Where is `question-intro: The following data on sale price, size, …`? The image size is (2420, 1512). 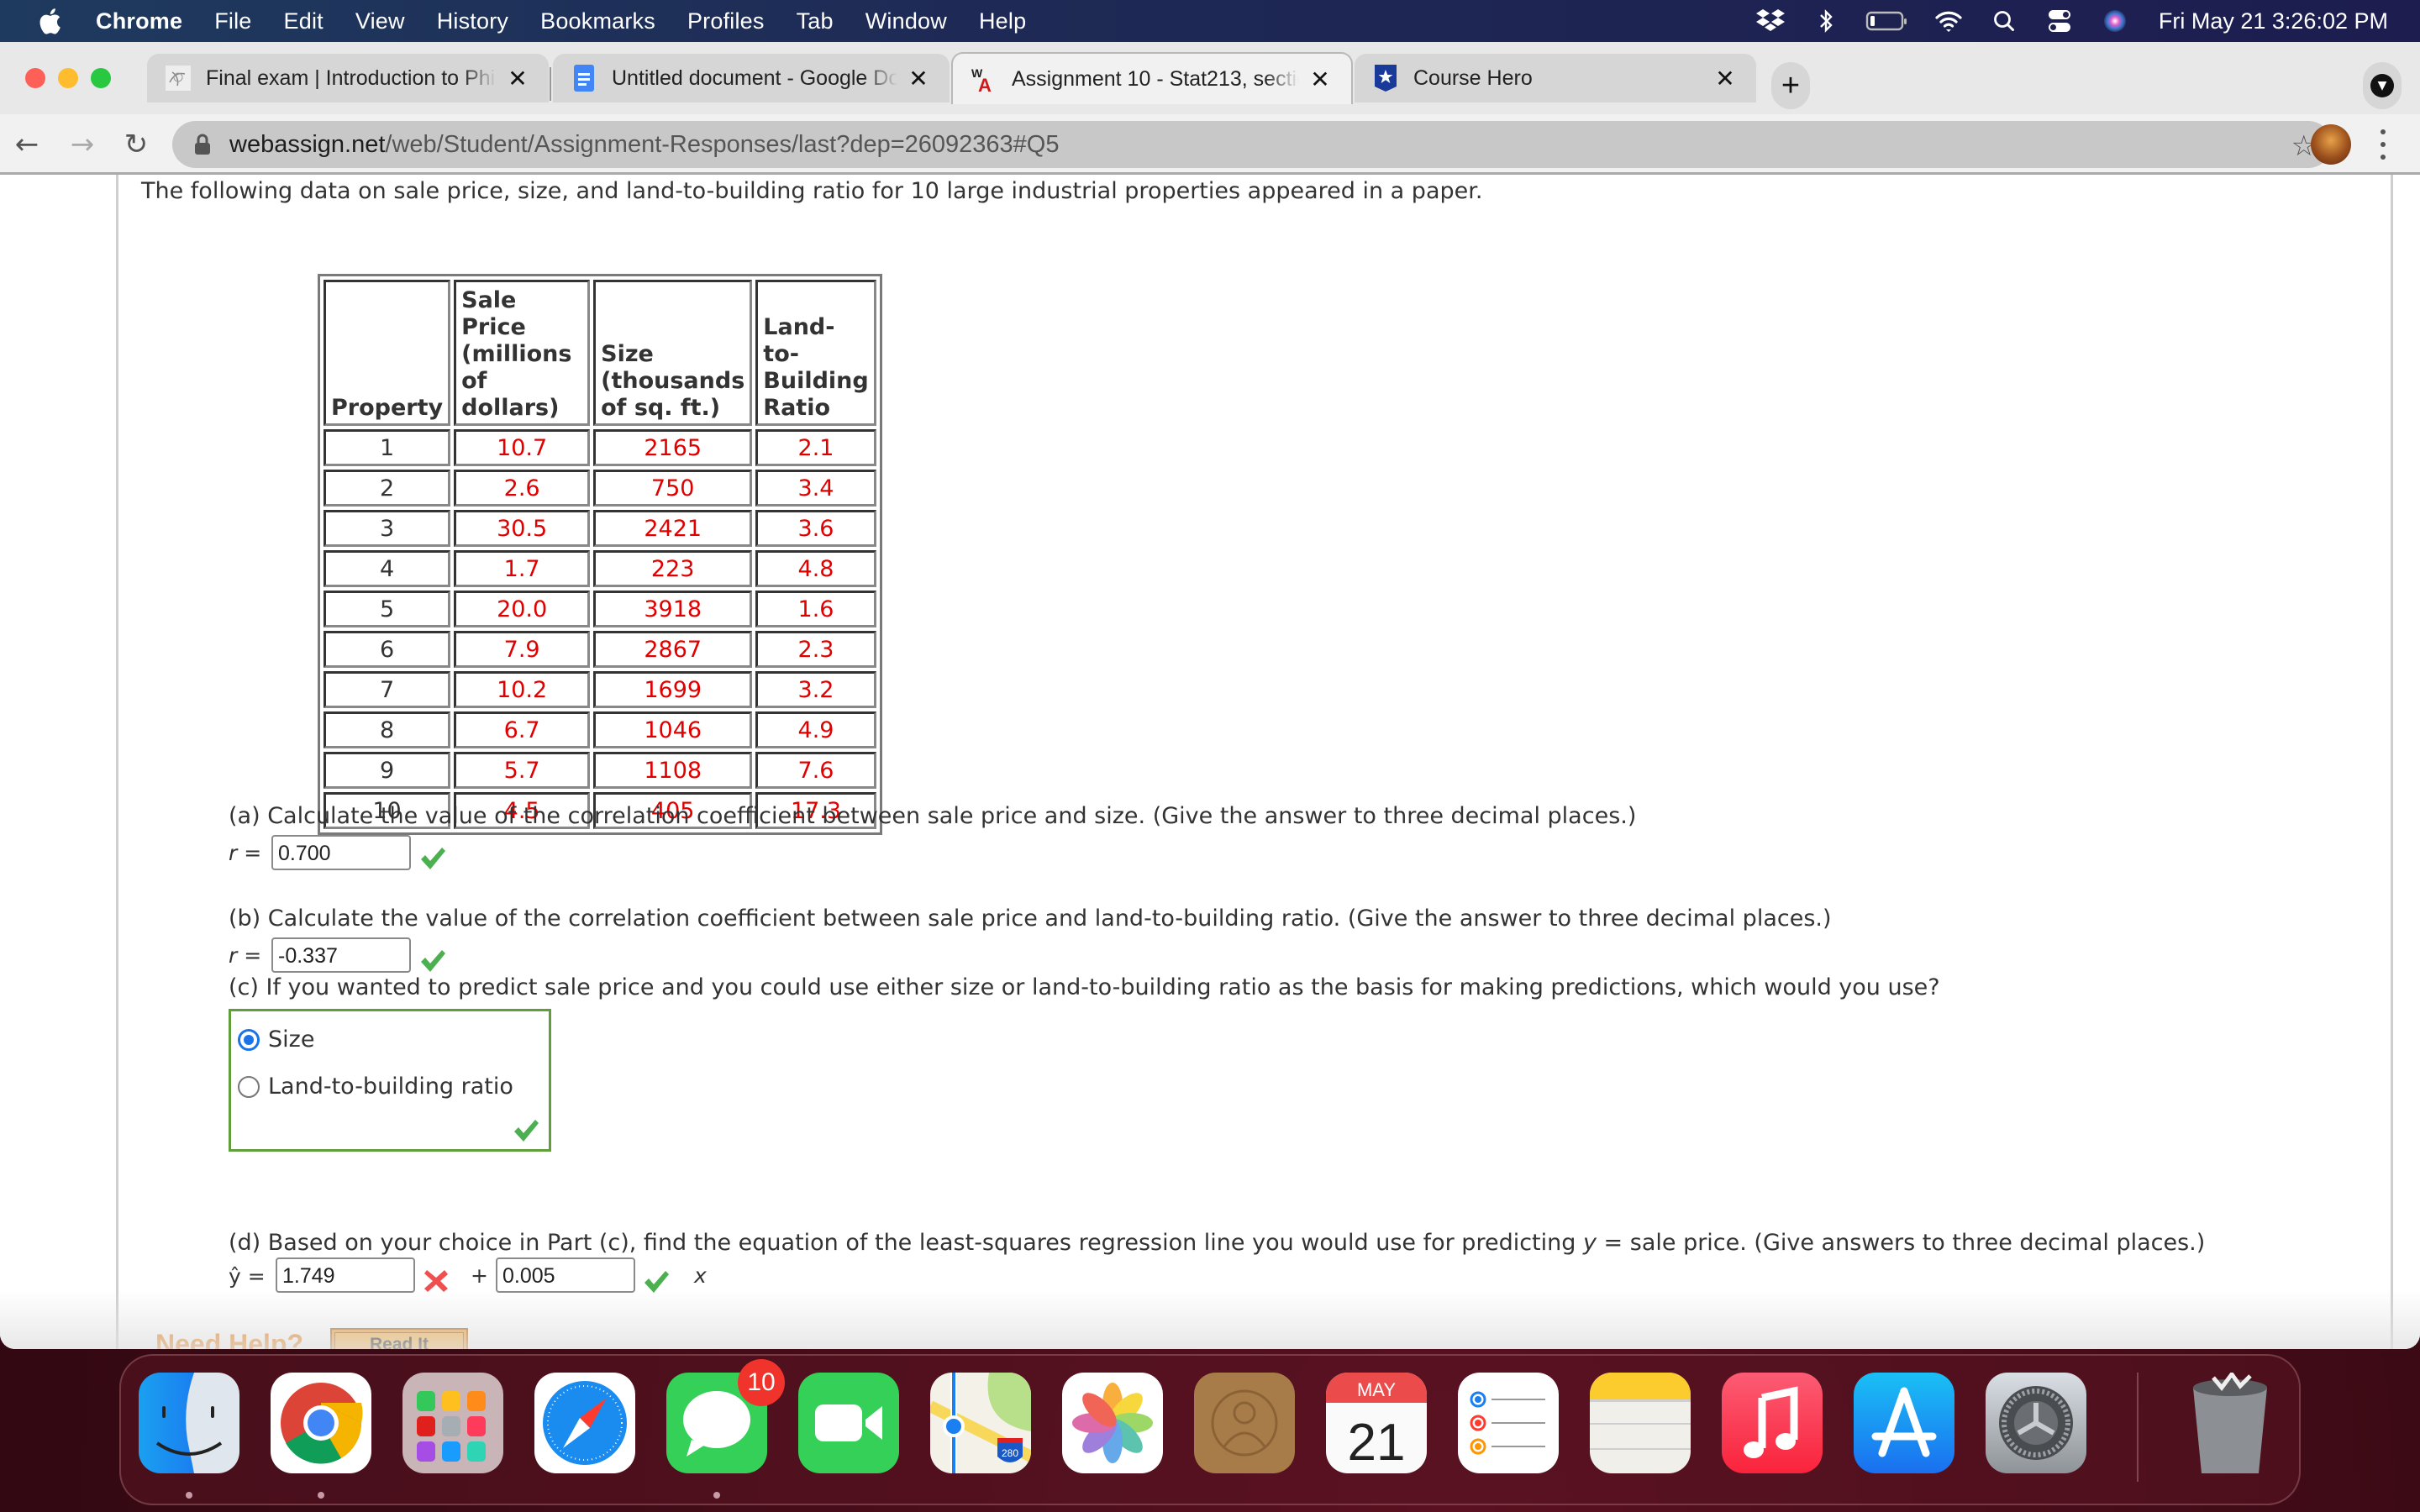 question-intro: The following data on sale price, size, … is located at coordinates (812, 191).